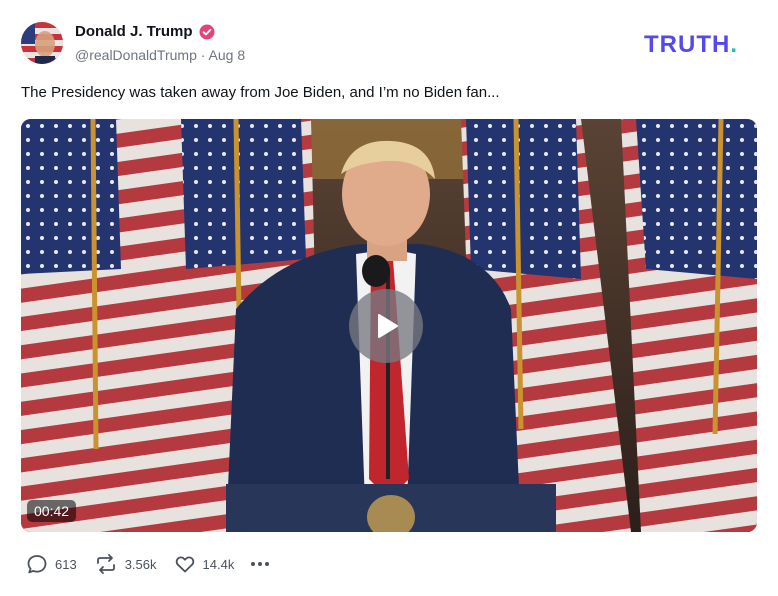 This screenshot has height=596, width=778. I want to click on like-button: 14.4k, so click(204, 564).